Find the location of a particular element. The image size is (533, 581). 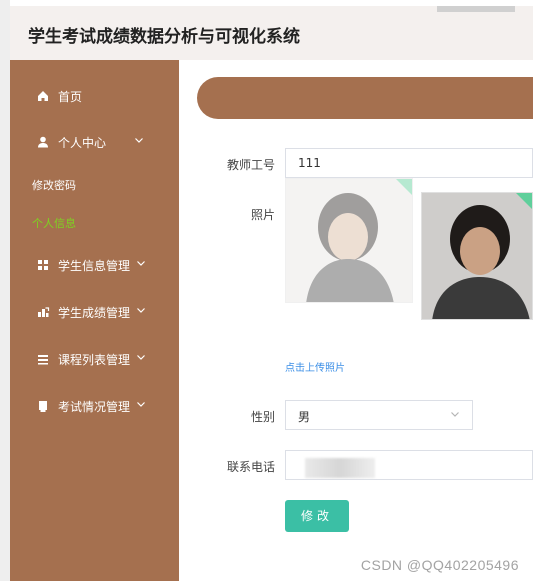

sidebar-item-student-scores: 学生成绩管理 is located at coordinates (94, 312).